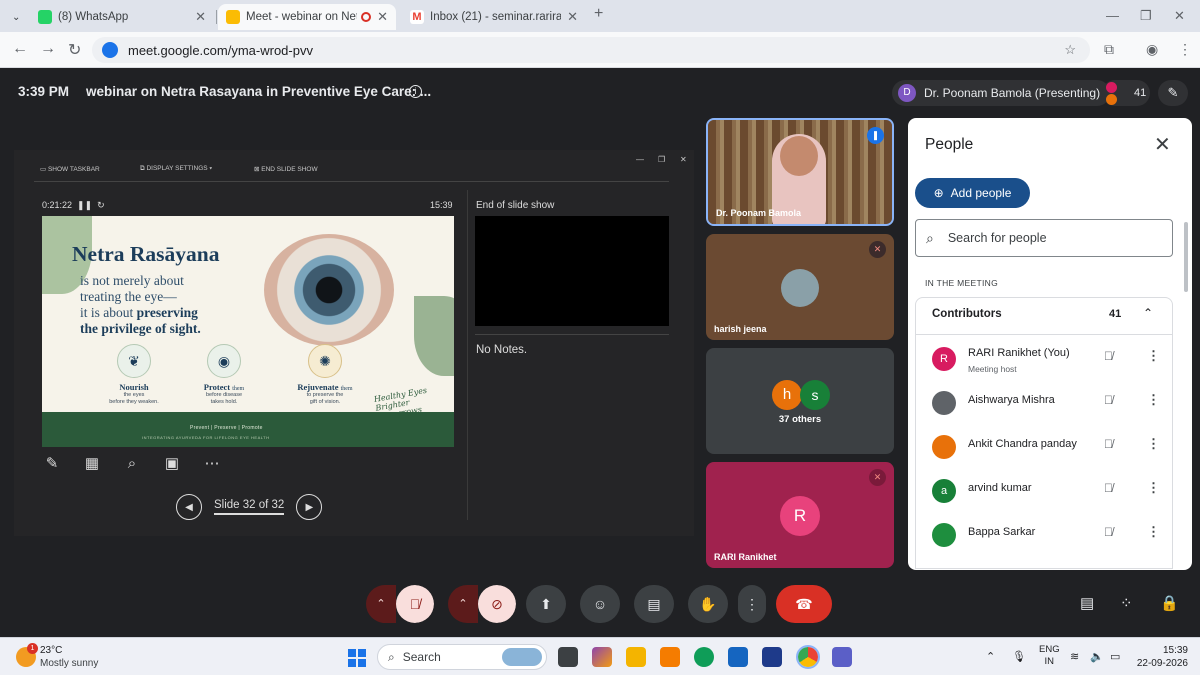  Describe the element at coordinates (602, 657) in the screenshot. I see `copilot-icon` at that location.